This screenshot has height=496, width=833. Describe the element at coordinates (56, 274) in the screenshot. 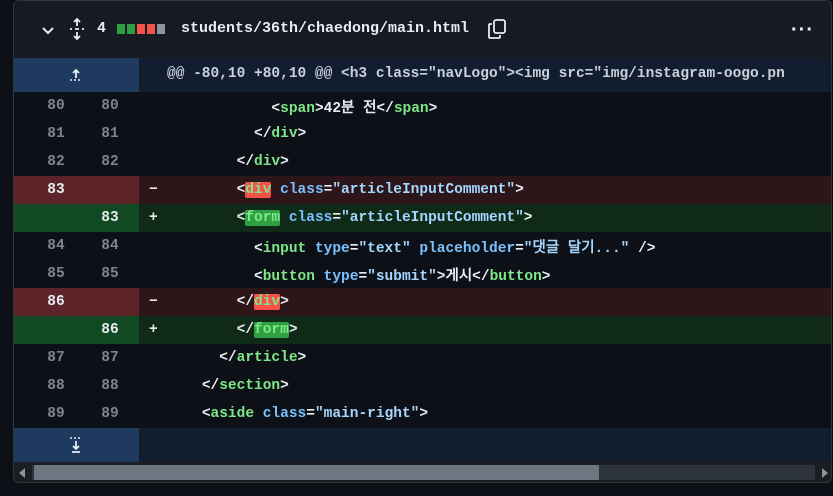

I see `old-line-number: 85` at that location.